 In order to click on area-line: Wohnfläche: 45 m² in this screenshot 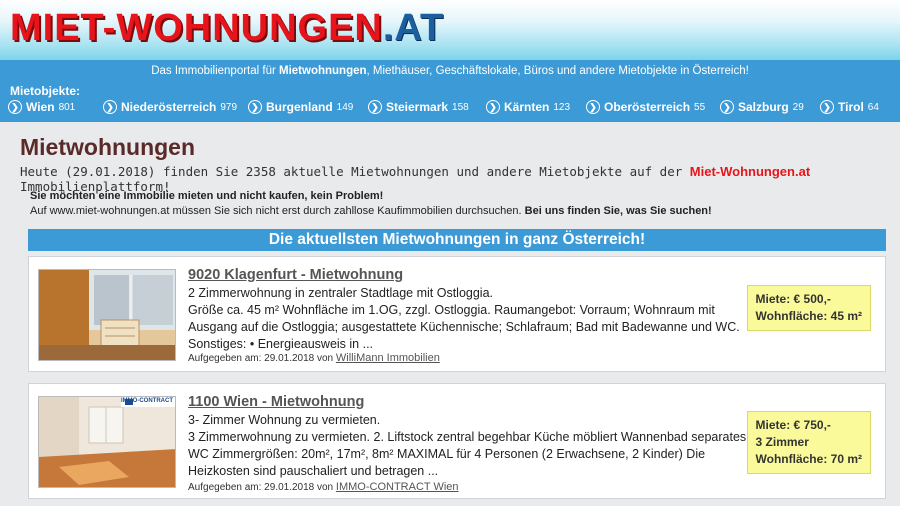, I will do `click(808, 316)`.